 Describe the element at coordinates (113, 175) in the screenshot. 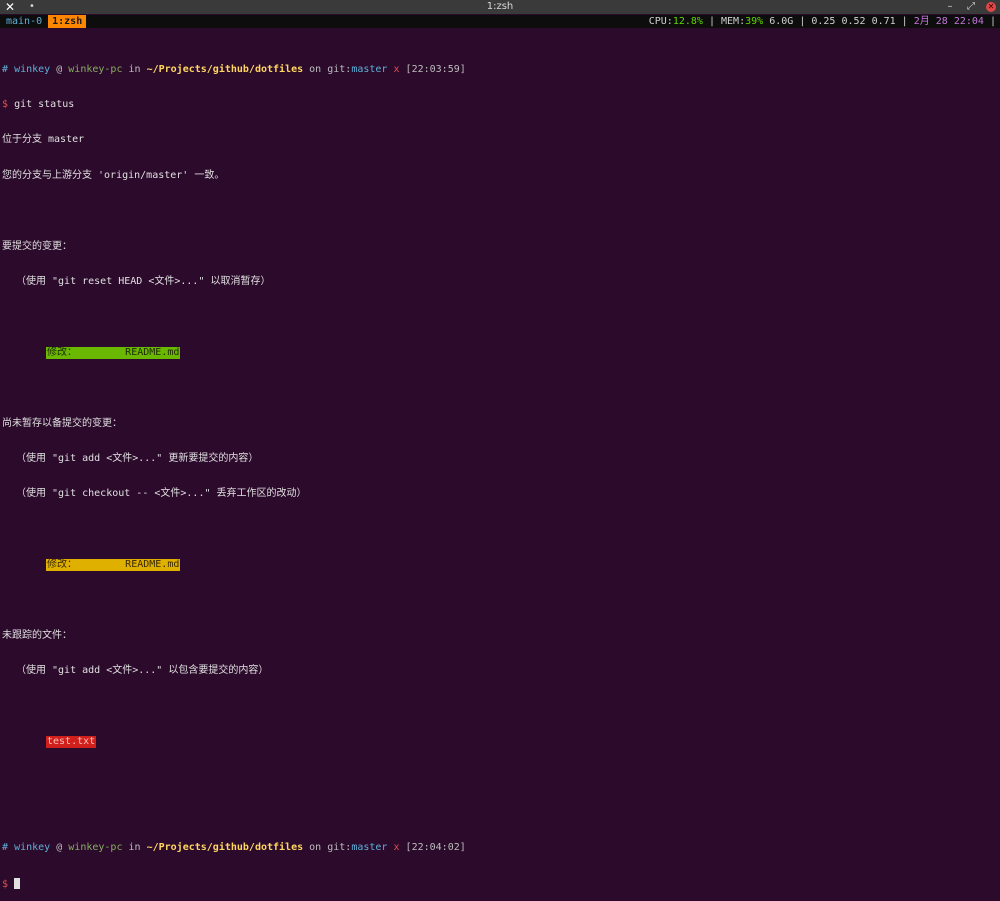

I see `upstream-line: 您的分支与上游分支 'origin/master' 一致。` at that location.